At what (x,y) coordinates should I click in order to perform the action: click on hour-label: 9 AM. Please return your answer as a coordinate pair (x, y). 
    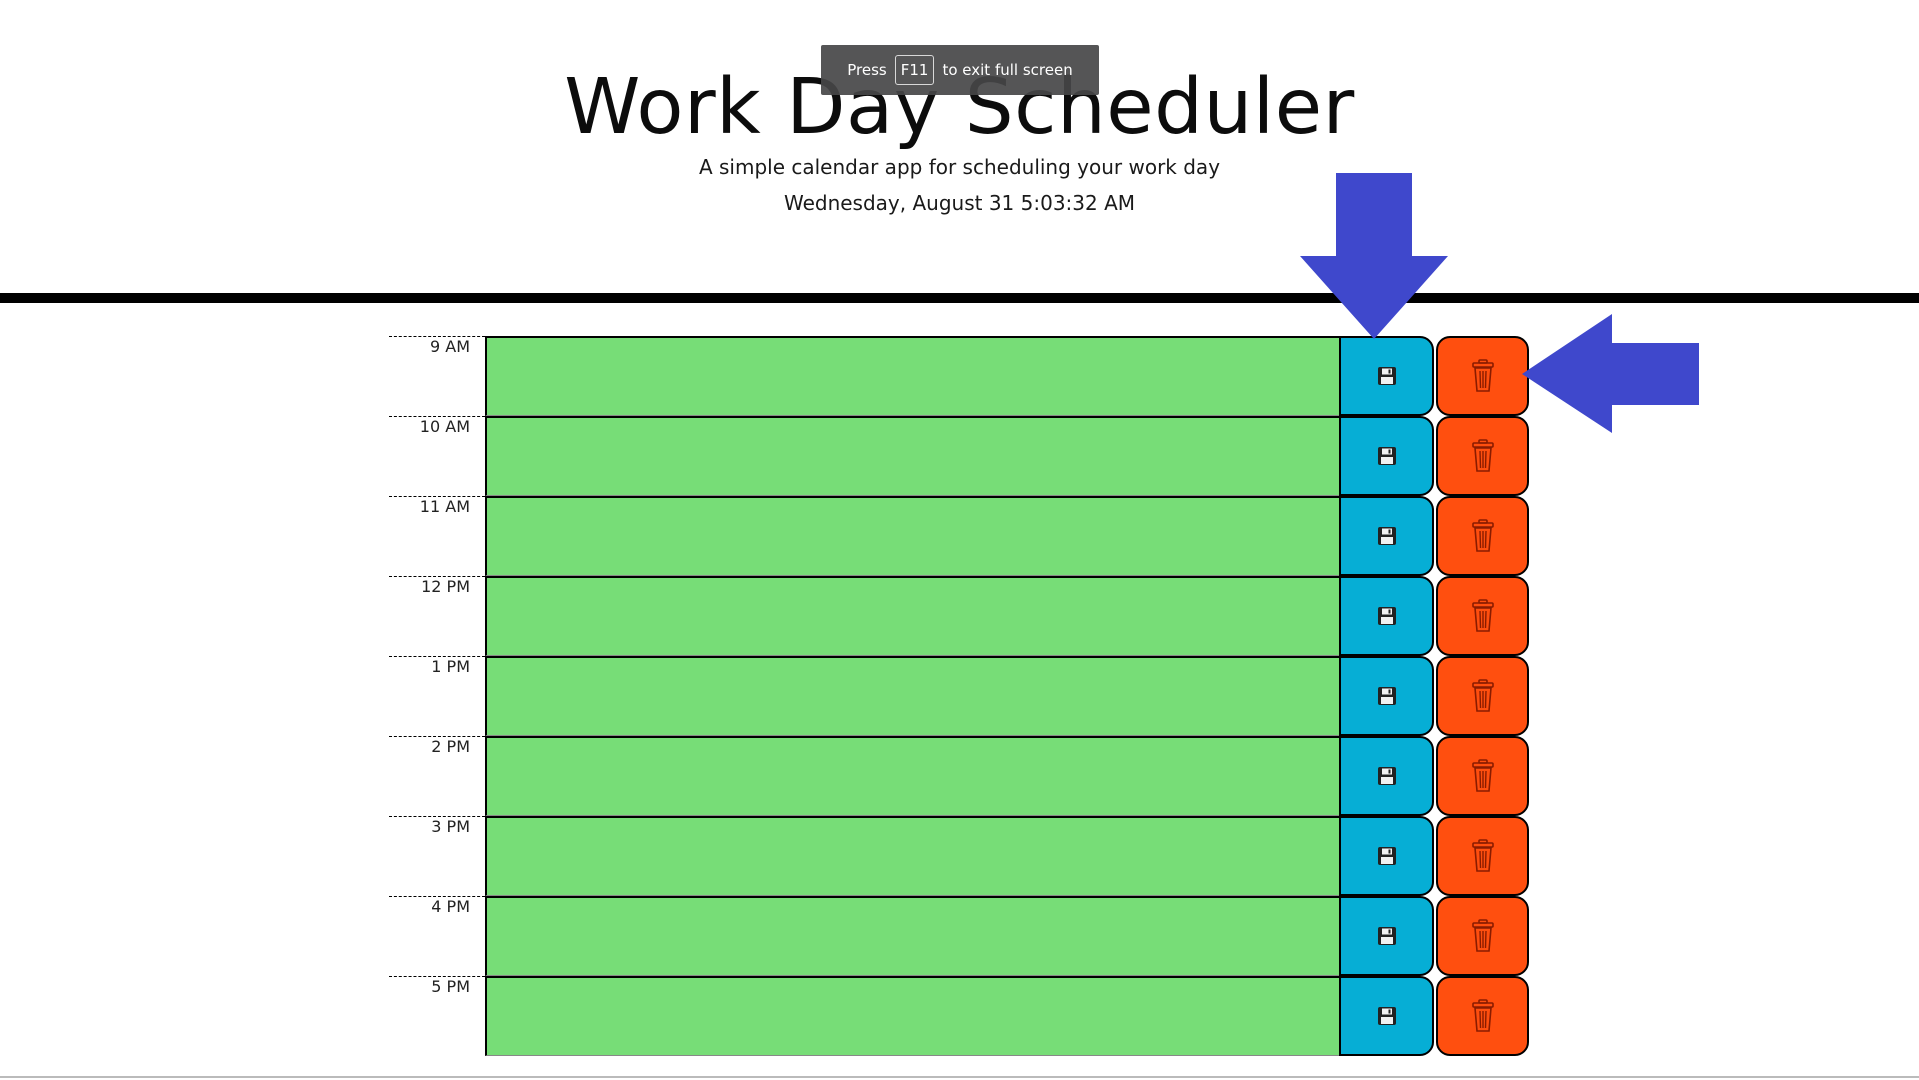
    Looking at the image, I should click on (449, 346).